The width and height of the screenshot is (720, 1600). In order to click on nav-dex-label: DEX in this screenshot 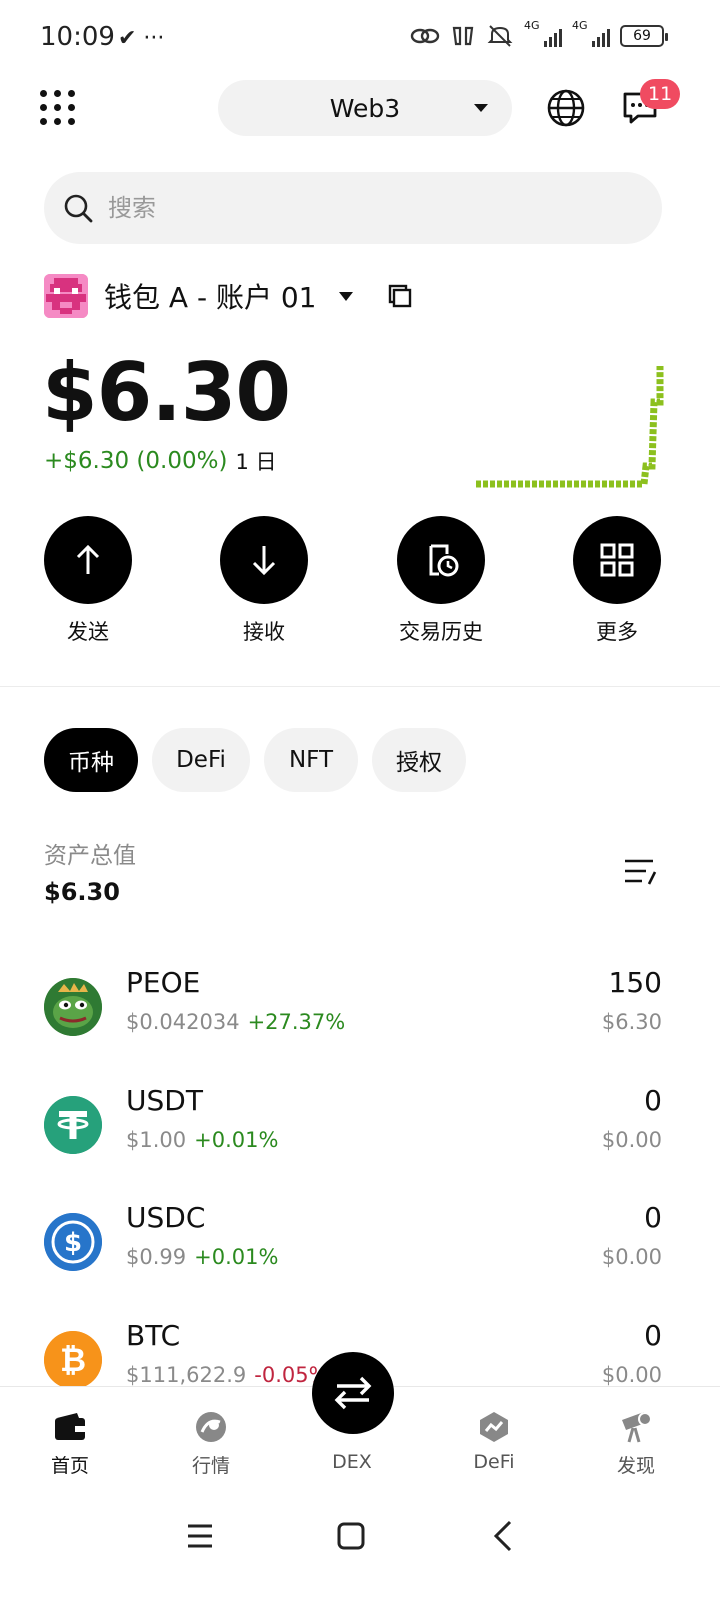, I will do `click(352, 1462)`.